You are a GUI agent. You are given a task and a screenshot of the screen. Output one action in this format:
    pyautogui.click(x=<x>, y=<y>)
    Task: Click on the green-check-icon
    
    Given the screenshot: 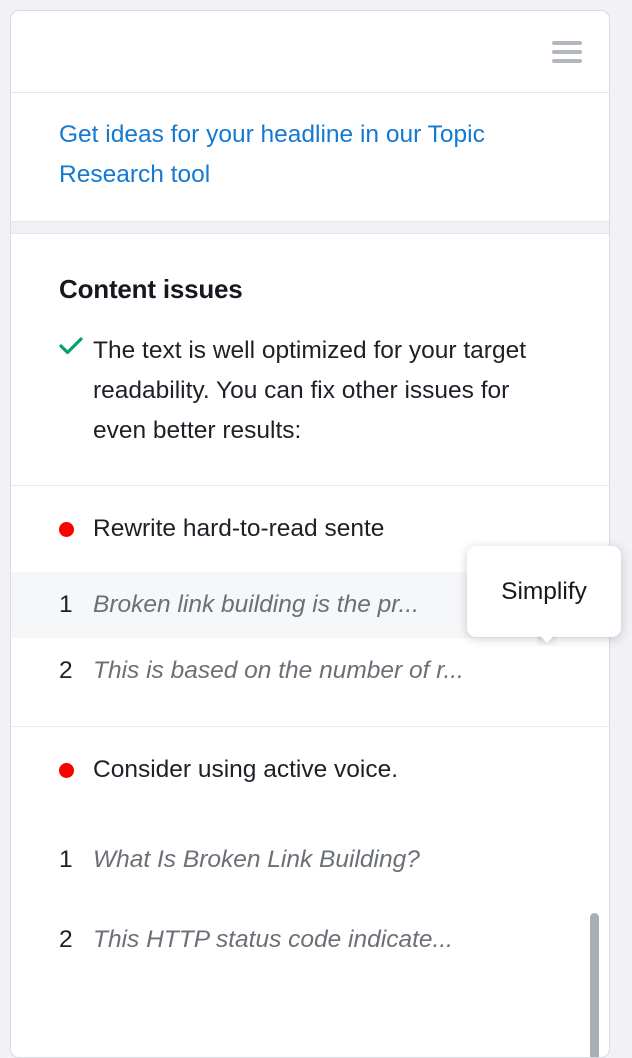 What is the action you would take?
    pyautogui.click(x=76, y=343)
    